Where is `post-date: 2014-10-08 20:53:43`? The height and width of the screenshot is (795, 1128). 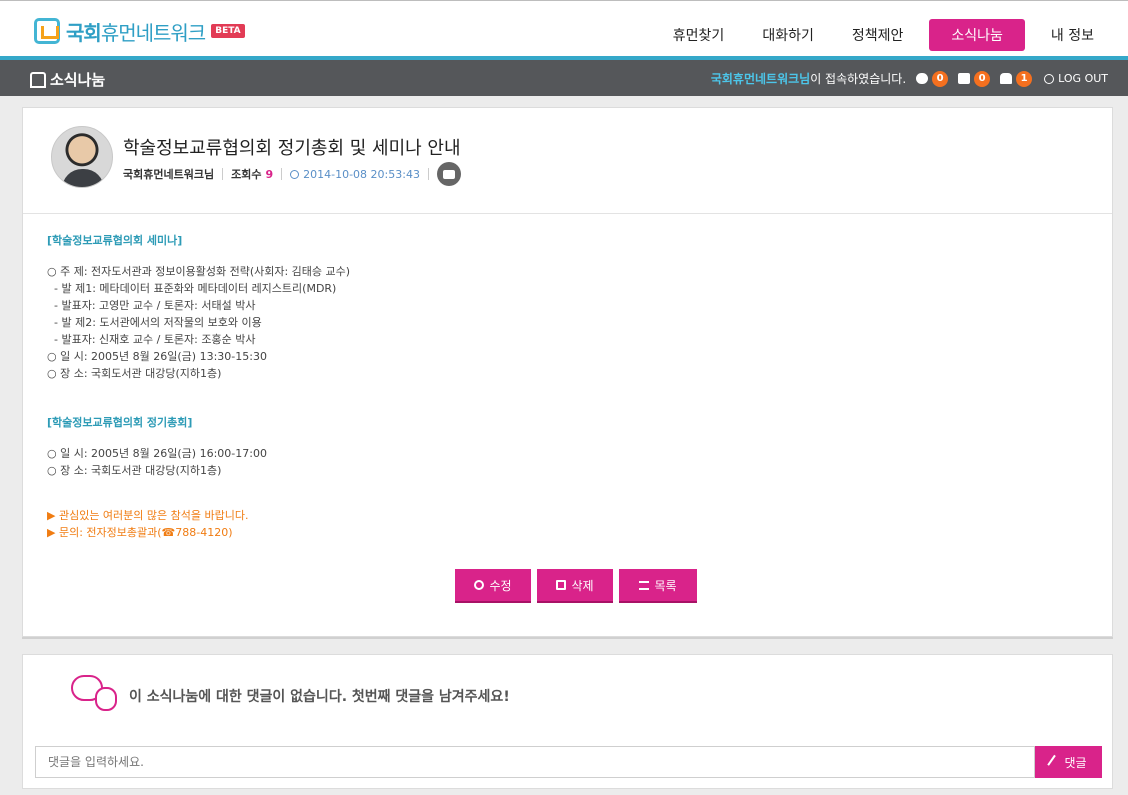
post-date: 2014-10-08 20:53:43 is located at coordinates (361, 174).